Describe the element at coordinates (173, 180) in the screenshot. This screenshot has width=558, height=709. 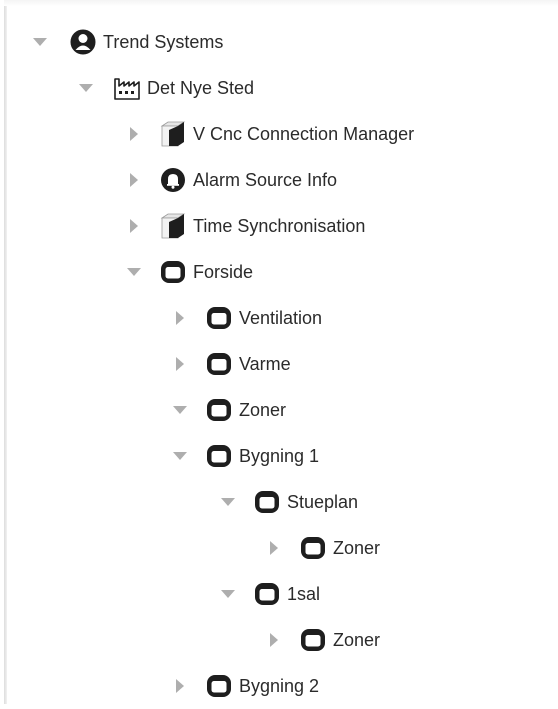
I see `bell-icon` at that location.